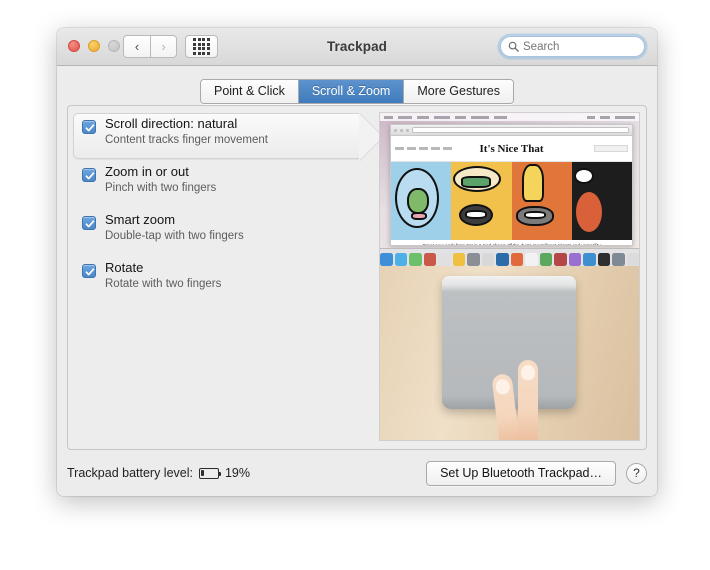  What do you see at coordinates (511, 201) in the screenshot?
I see `artwork-image` at bounding box center [511, 201].